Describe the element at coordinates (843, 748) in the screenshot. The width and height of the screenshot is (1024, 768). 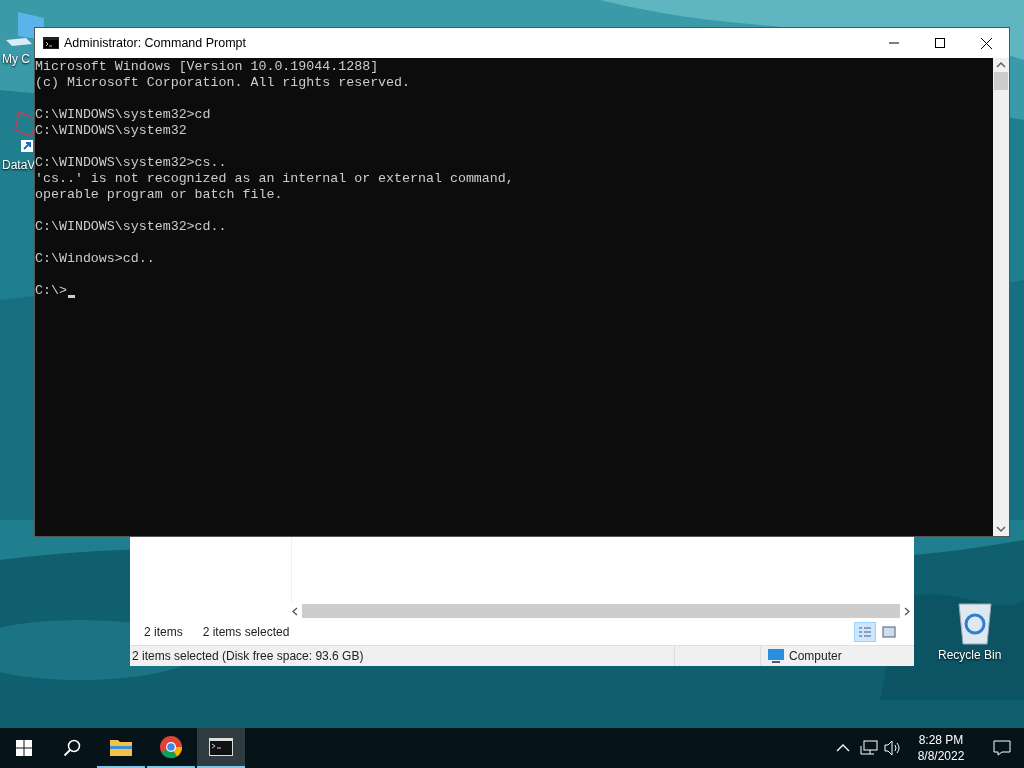
I see `chevron-up-icon` at that location.